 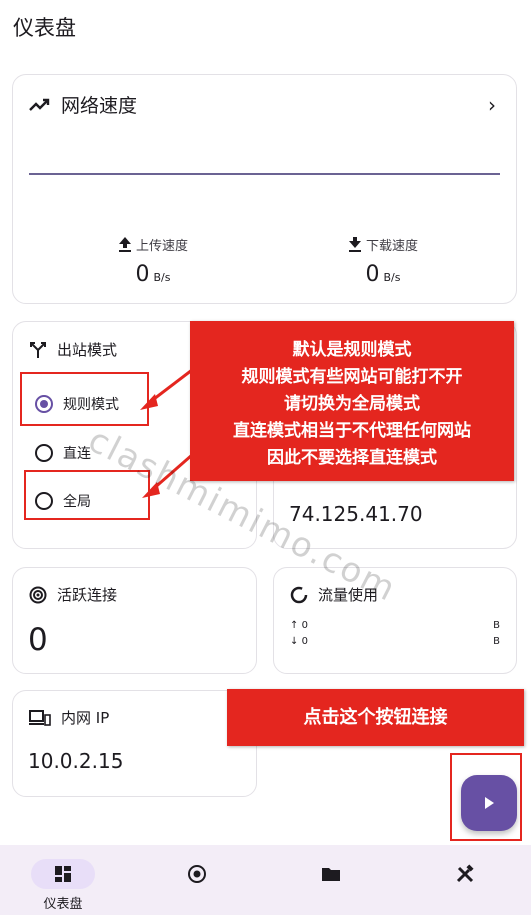 I want to click on callout-line: 因此不要选择直连模式, so click(x=352, y=458).